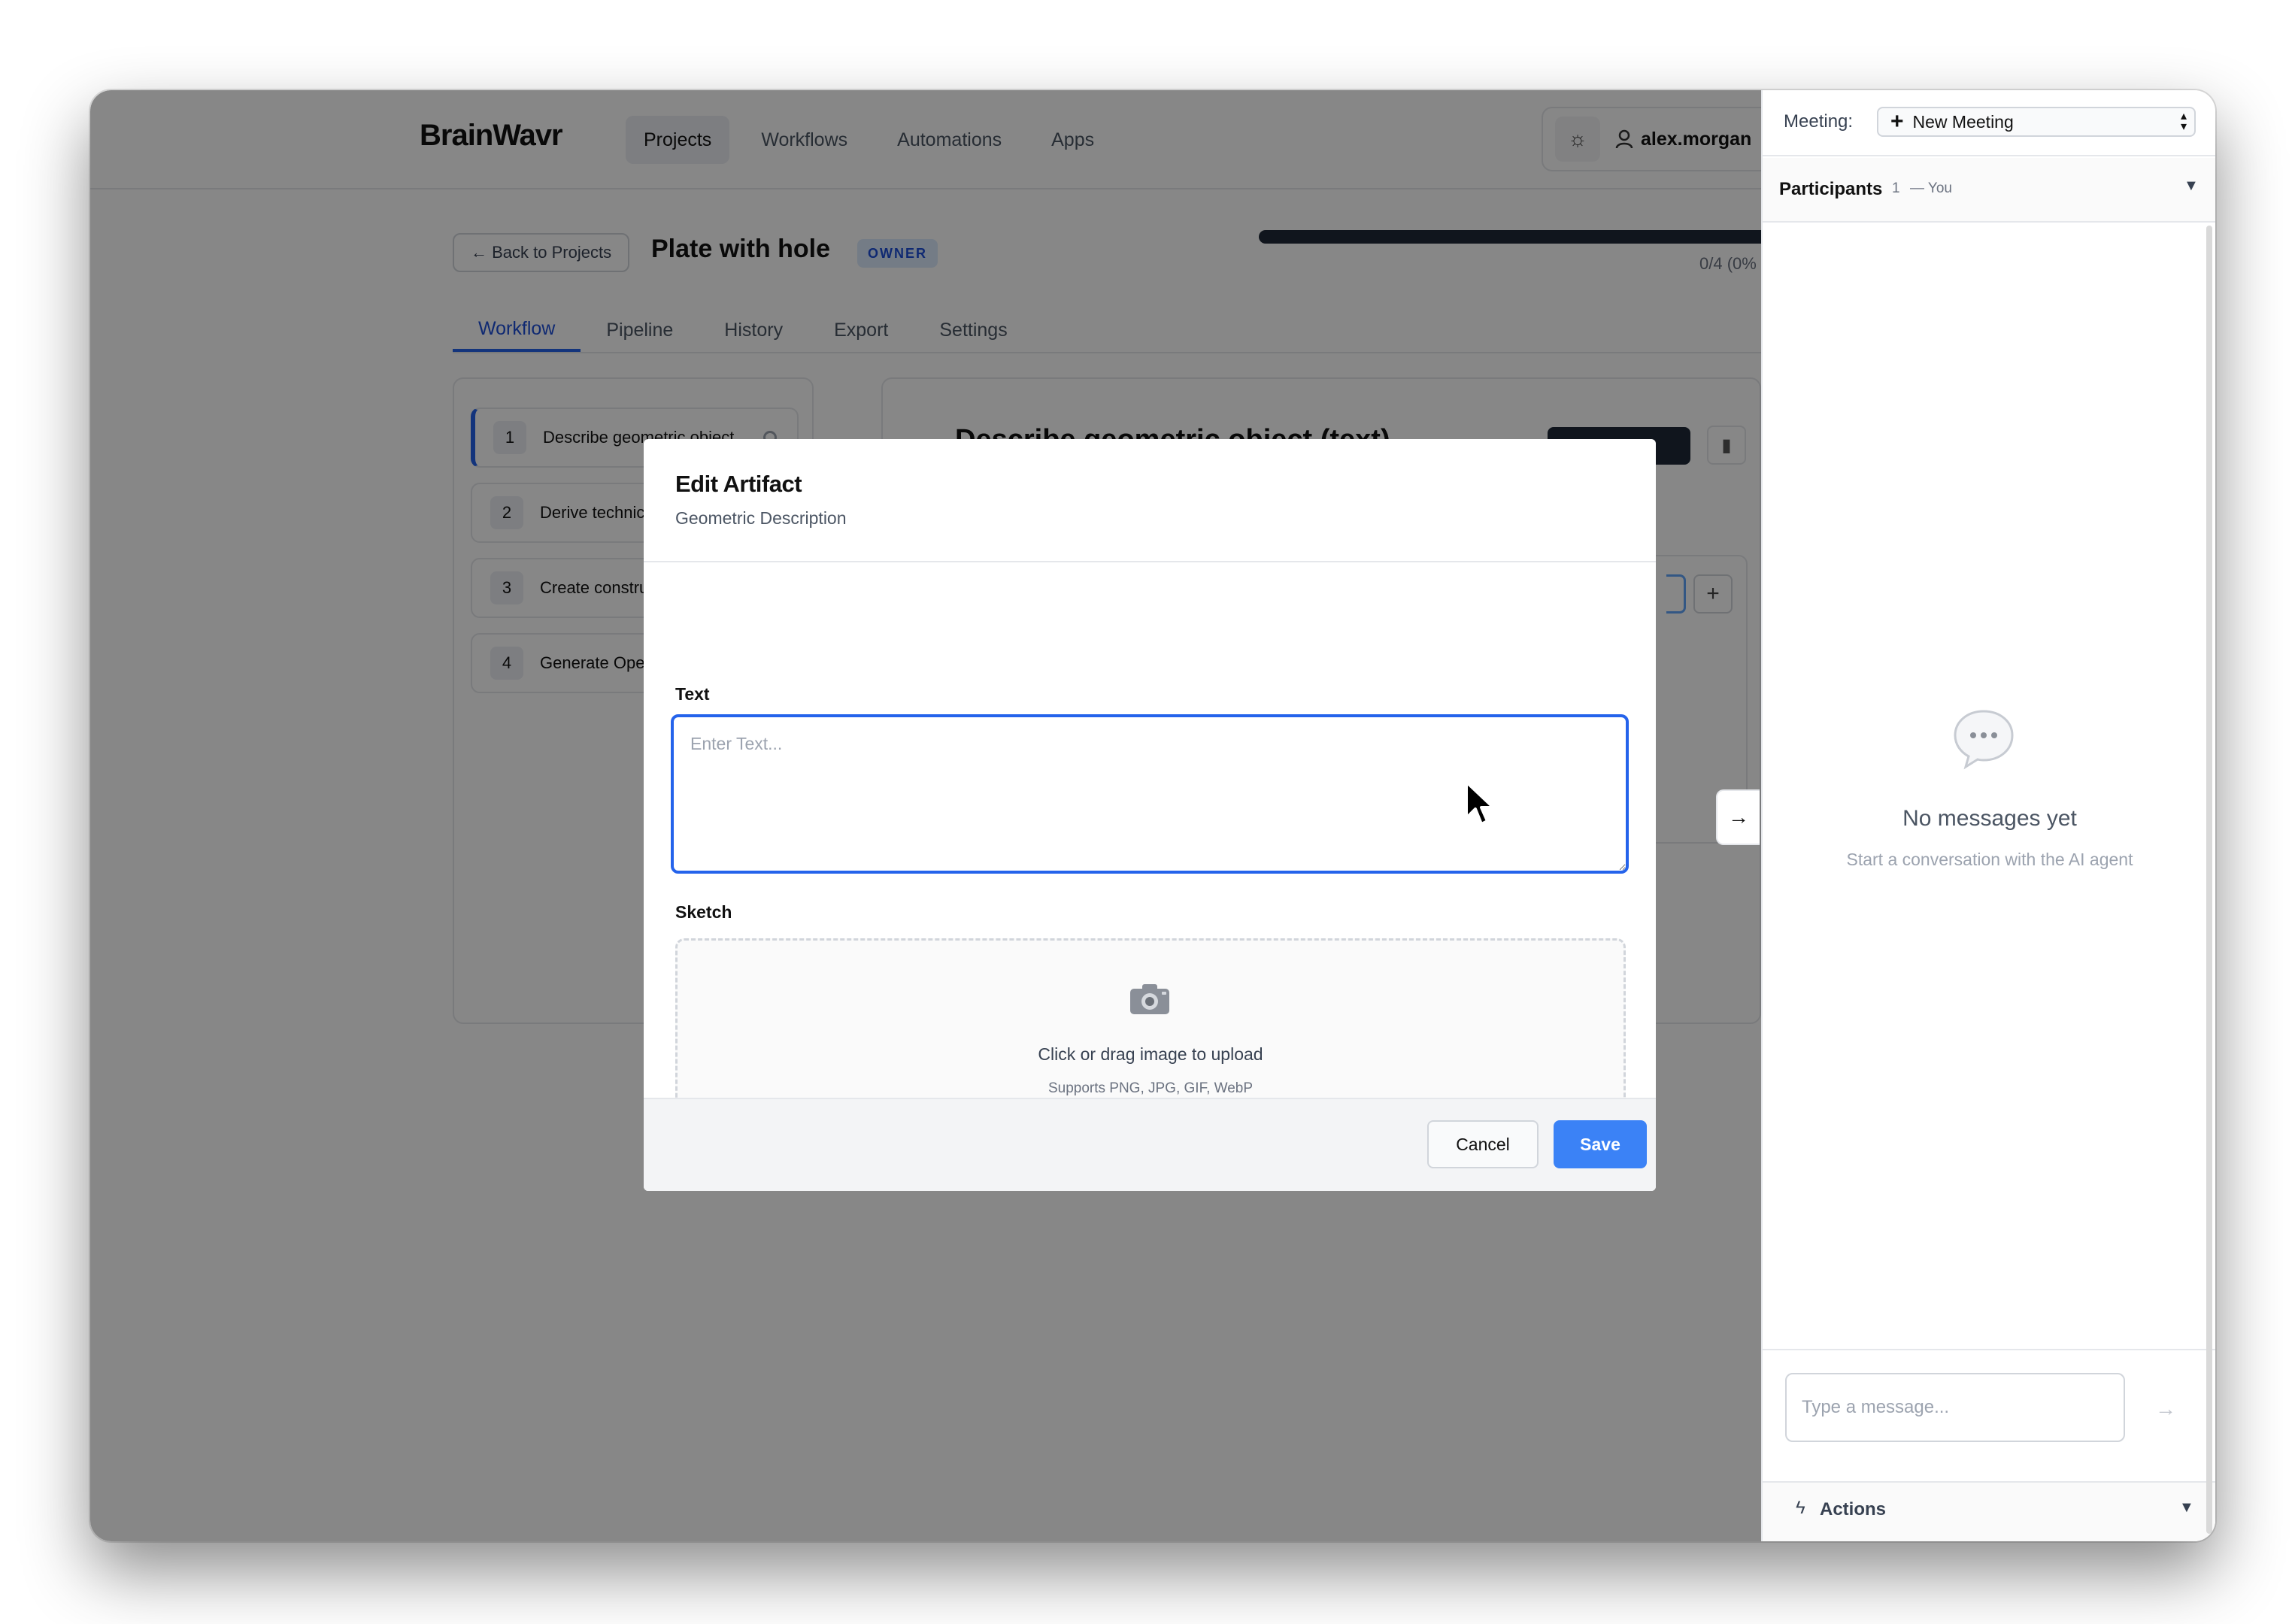 The width and height of the screenshot is (2295, 1624). I want to click on collapse-sidebar-button: →, so click(1738, 817).